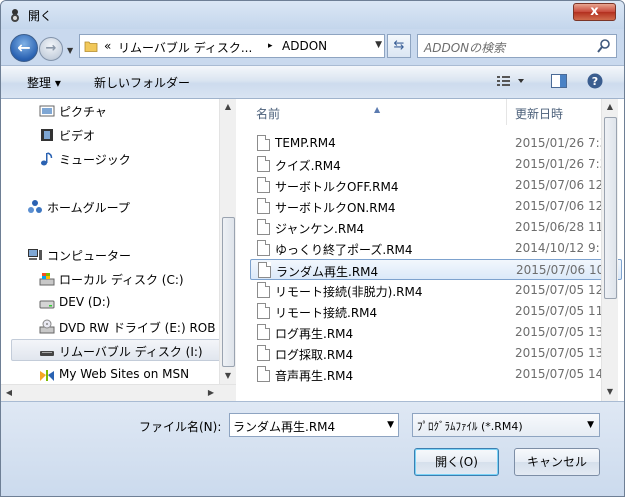  What do you see at coordinates (47, 304) in the screenshot?
I see `drive-icon` at bounding box center [47, 304].